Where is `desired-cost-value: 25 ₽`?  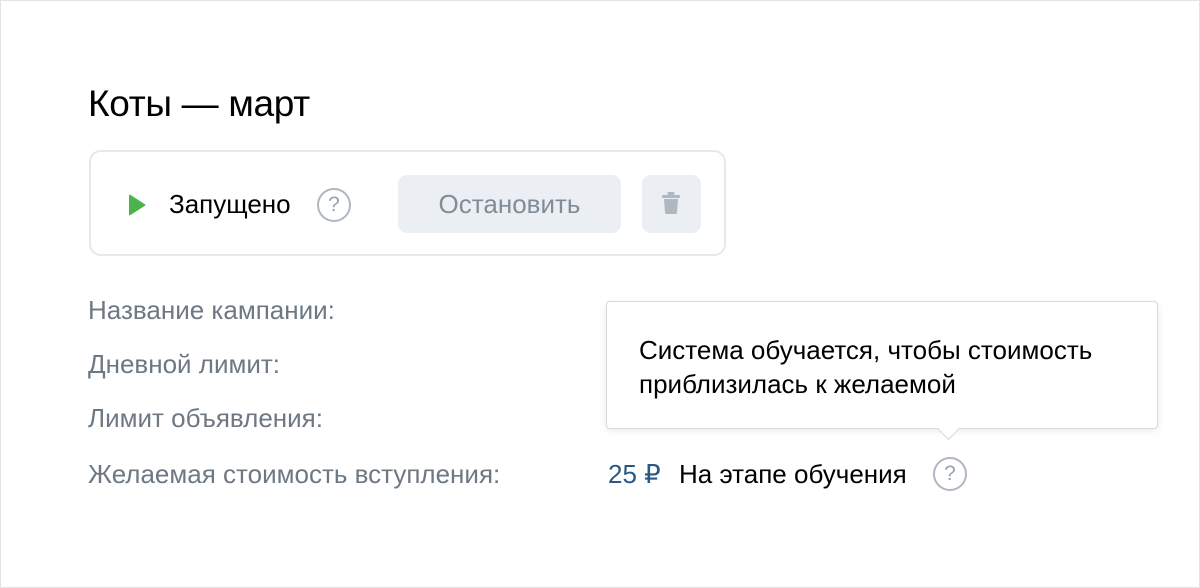 desired-cost-value: 25 ₽ is located at coordinates (634, 474).